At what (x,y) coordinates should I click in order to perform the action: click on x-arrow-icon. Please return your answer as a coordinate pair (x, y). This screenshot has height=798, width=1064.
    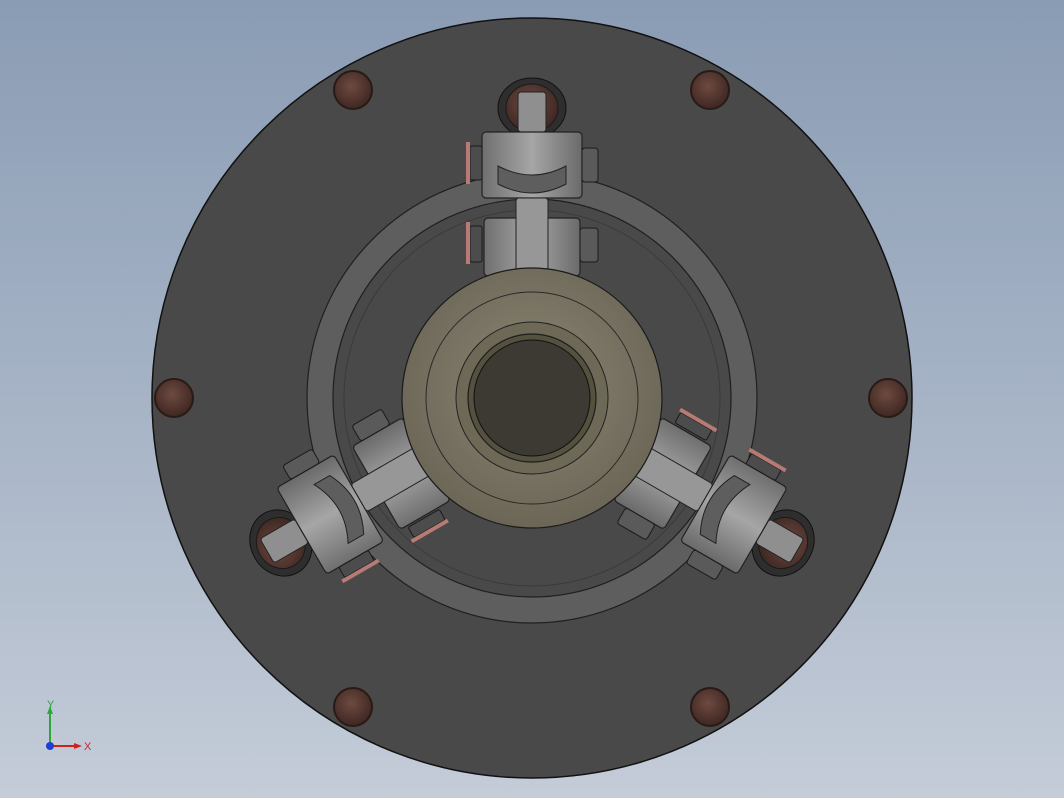
    Looking at the image, I should click on (78, 746).